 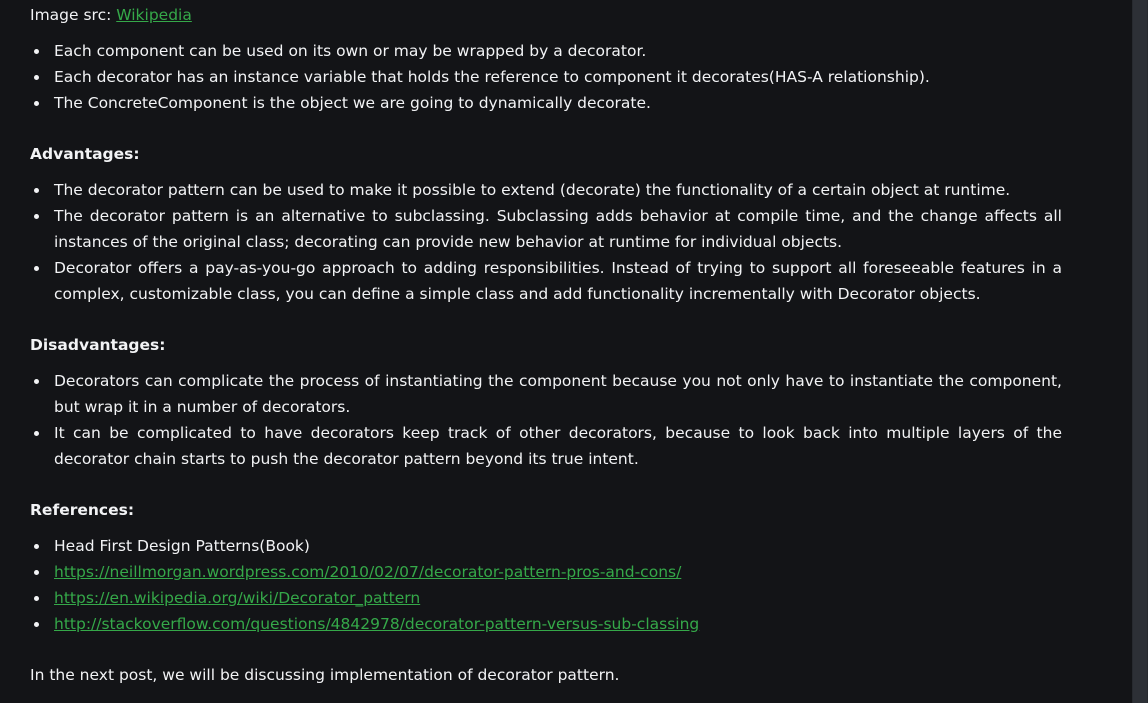 What do you see at coordinates (548, 546) in the screenshot?
I see `reference-book: Head First Design Patterns(Book)` at bounding box center [548, 546].